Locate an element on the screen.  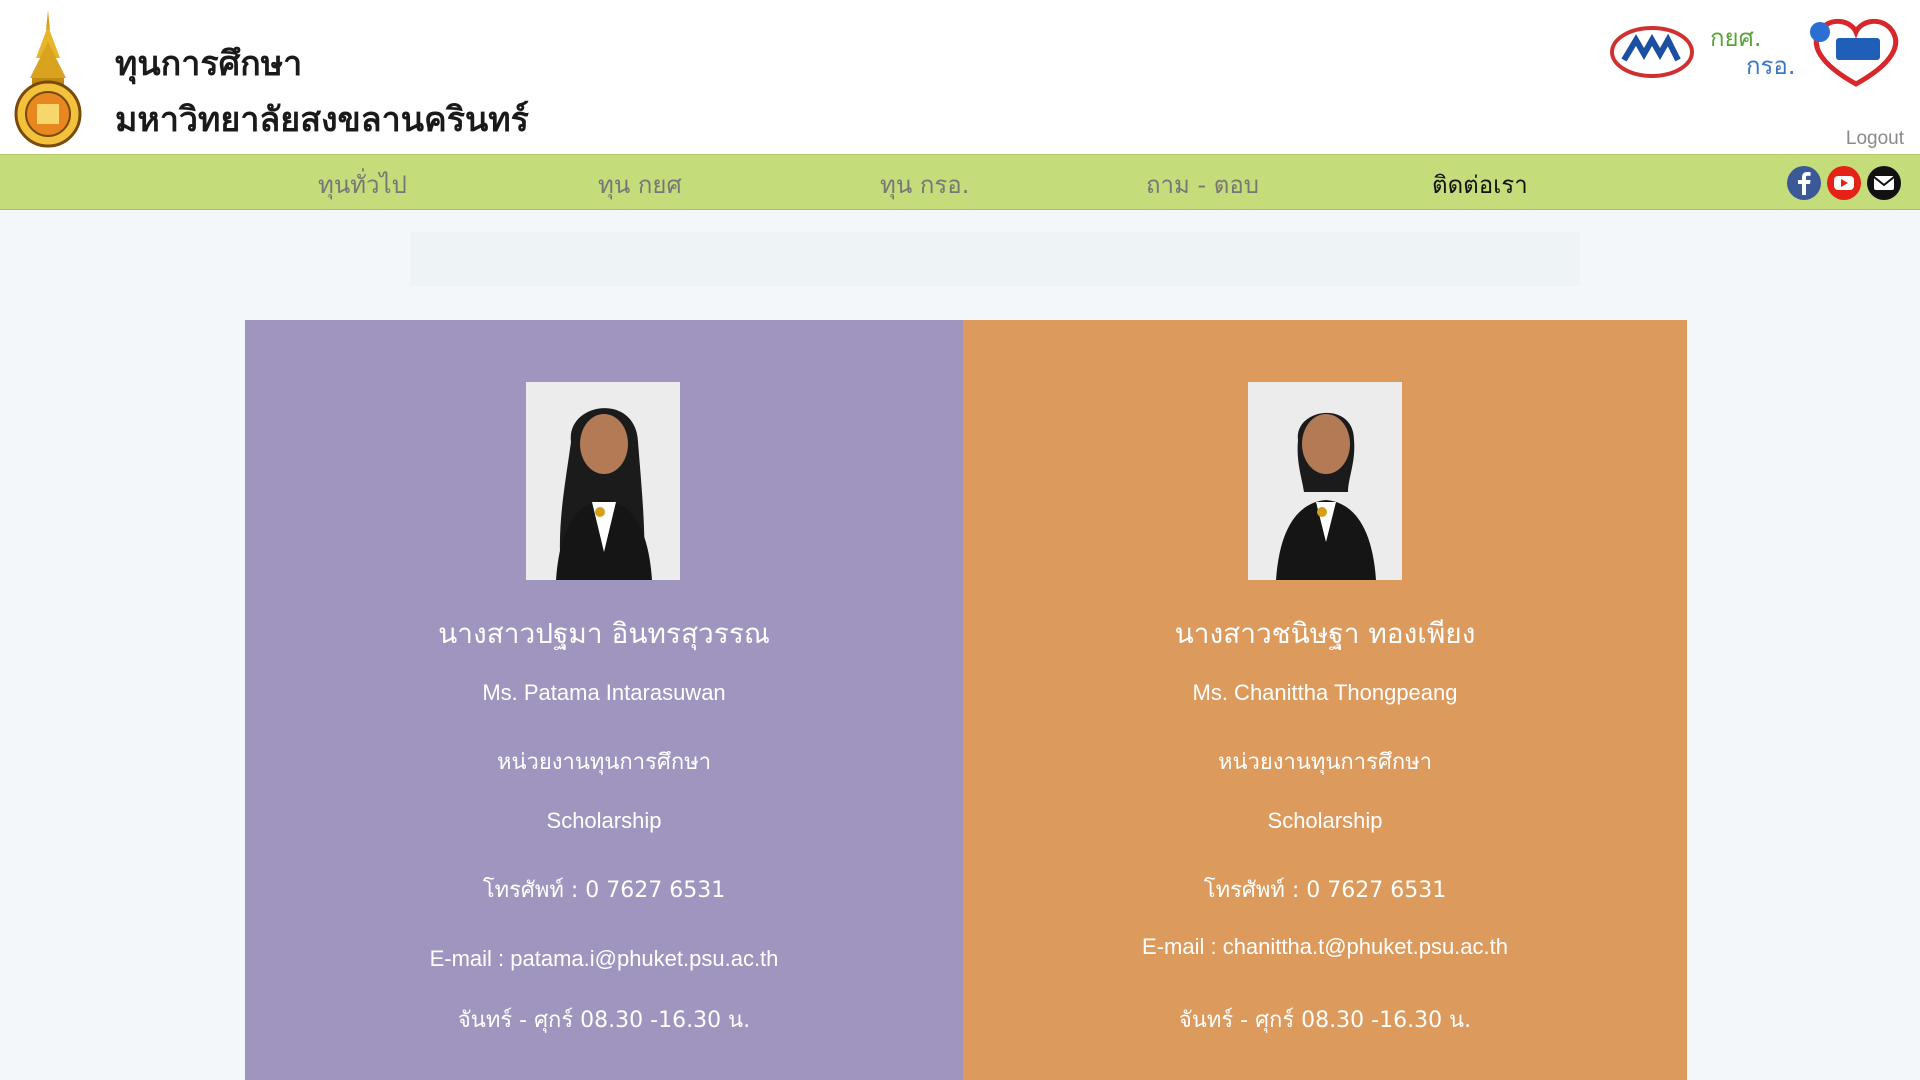
partner-text-2: กรอ. is located at coordinates (1770, 66).